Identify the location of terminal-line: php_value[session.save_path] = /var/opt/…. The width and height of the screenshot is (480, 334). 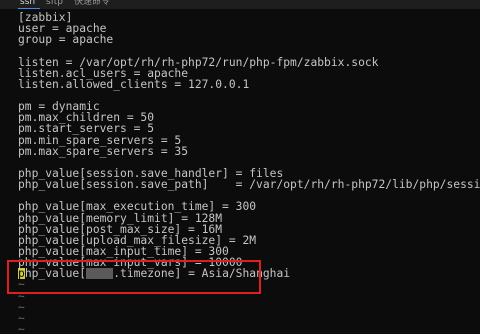
(249, 185).